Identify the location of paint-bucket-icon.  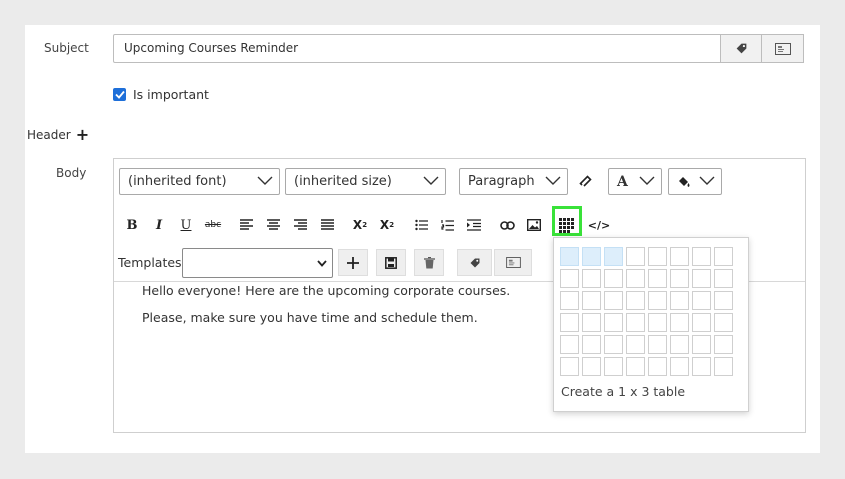
(684, 182).